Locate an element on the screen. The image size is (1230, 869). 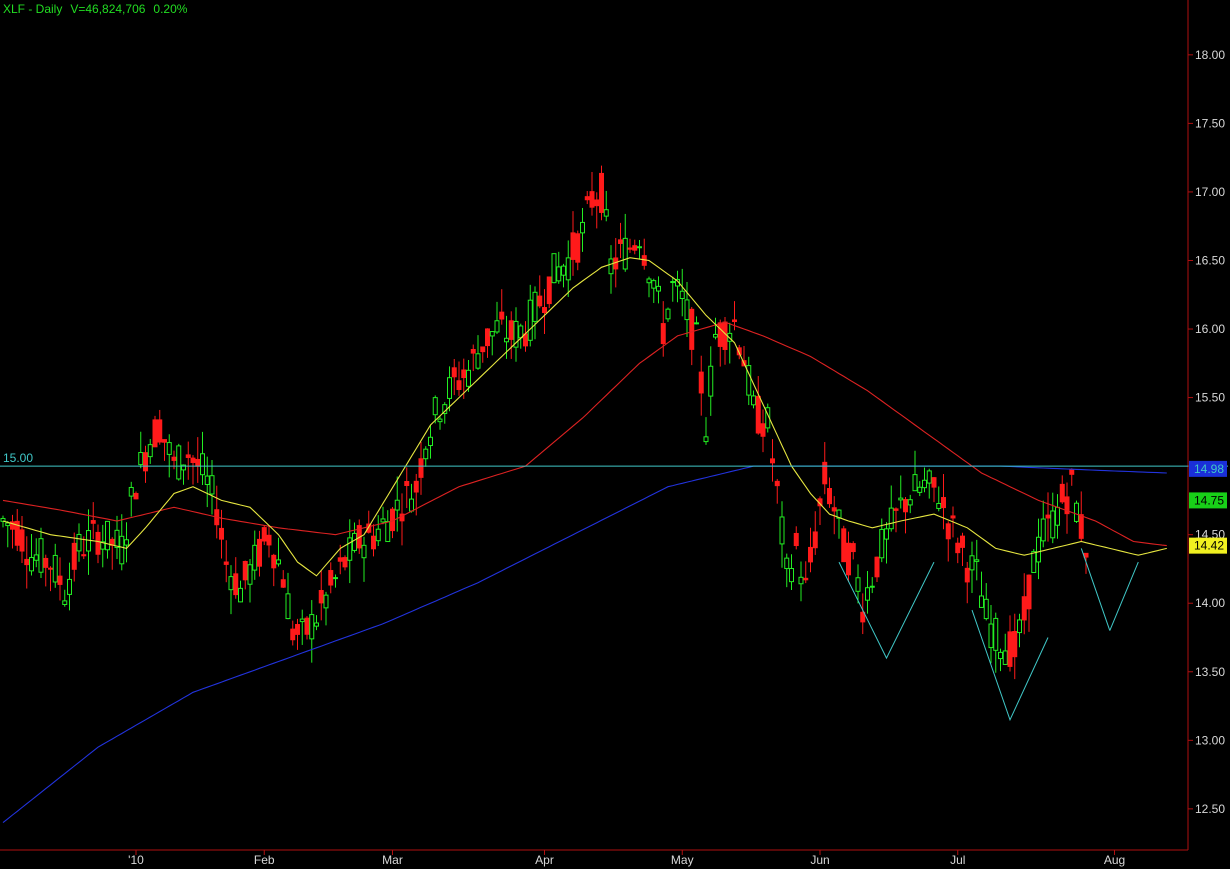
y-tick-label: 17.50 is located at coordinates (1210, 123).